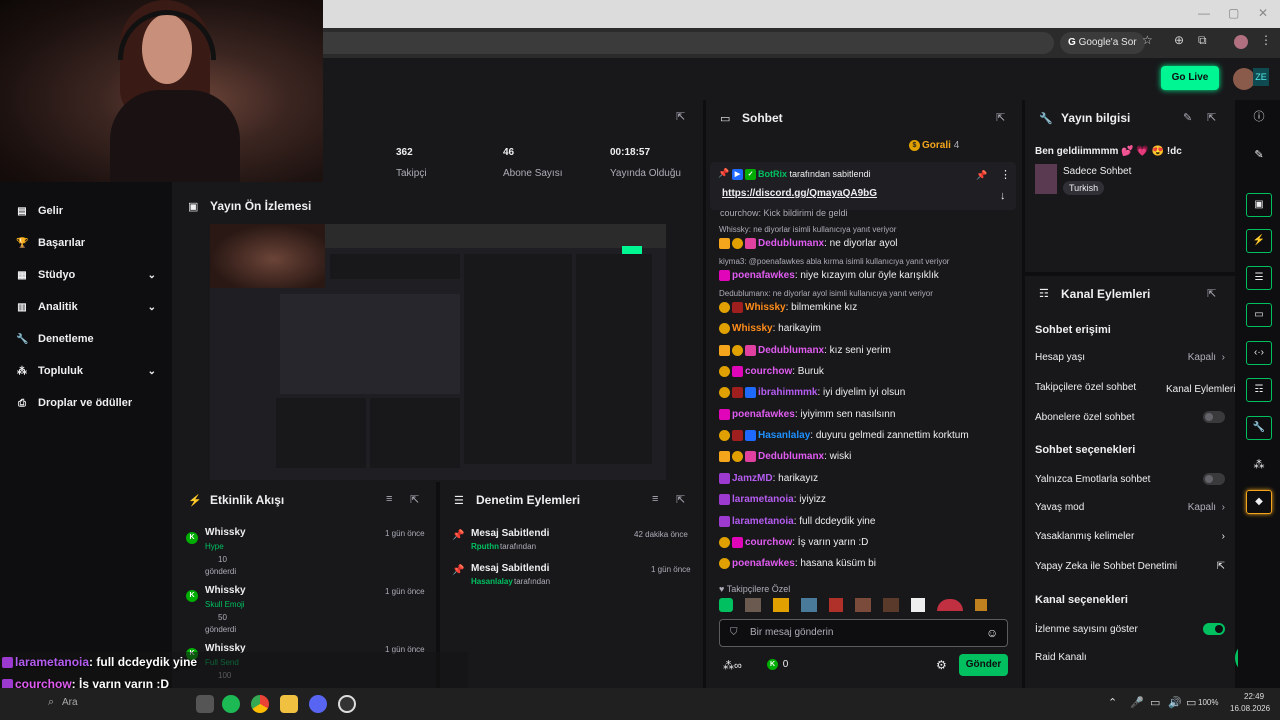 The height and width of the screenshot is (720, 1280). I want to click on chat-message: larametanoia: full dcdeydik yine, so click(797, 521).